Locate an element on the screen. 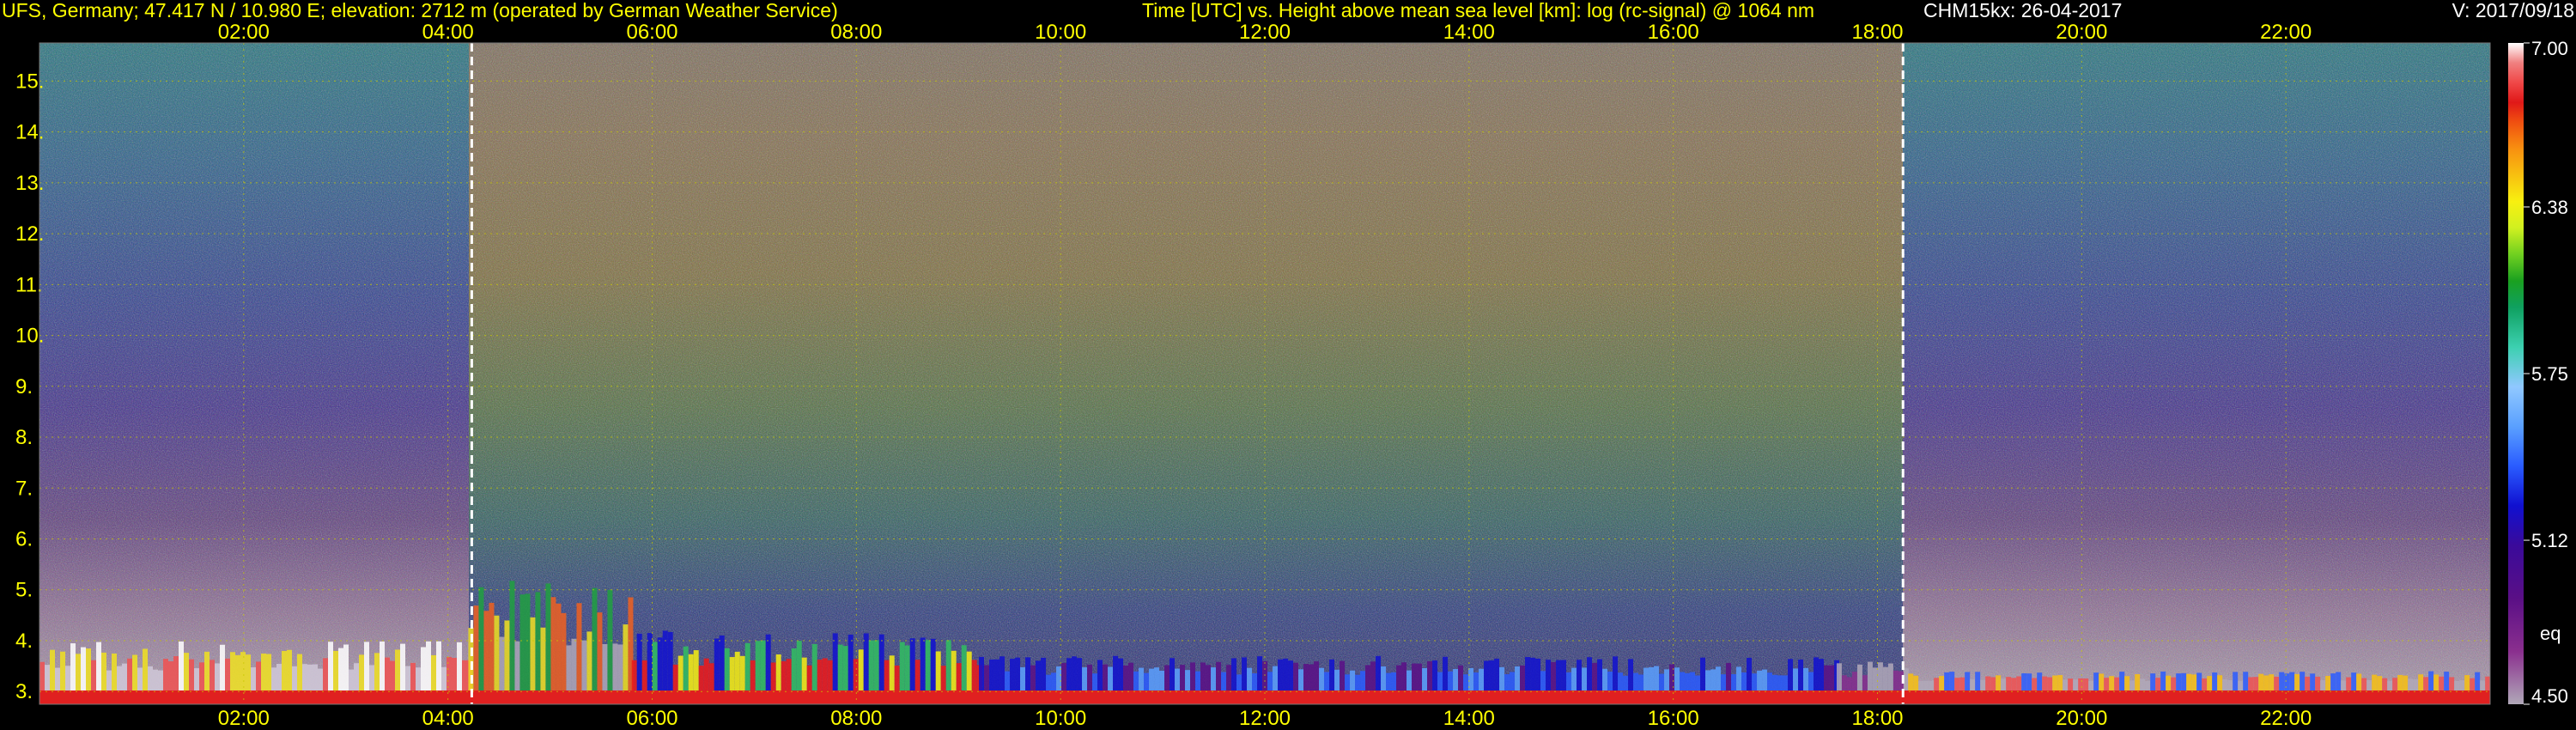 This screenshot has width=2576, height=730. colorbar-tick-label: 5.75 is located at coordinates (2550, 374).